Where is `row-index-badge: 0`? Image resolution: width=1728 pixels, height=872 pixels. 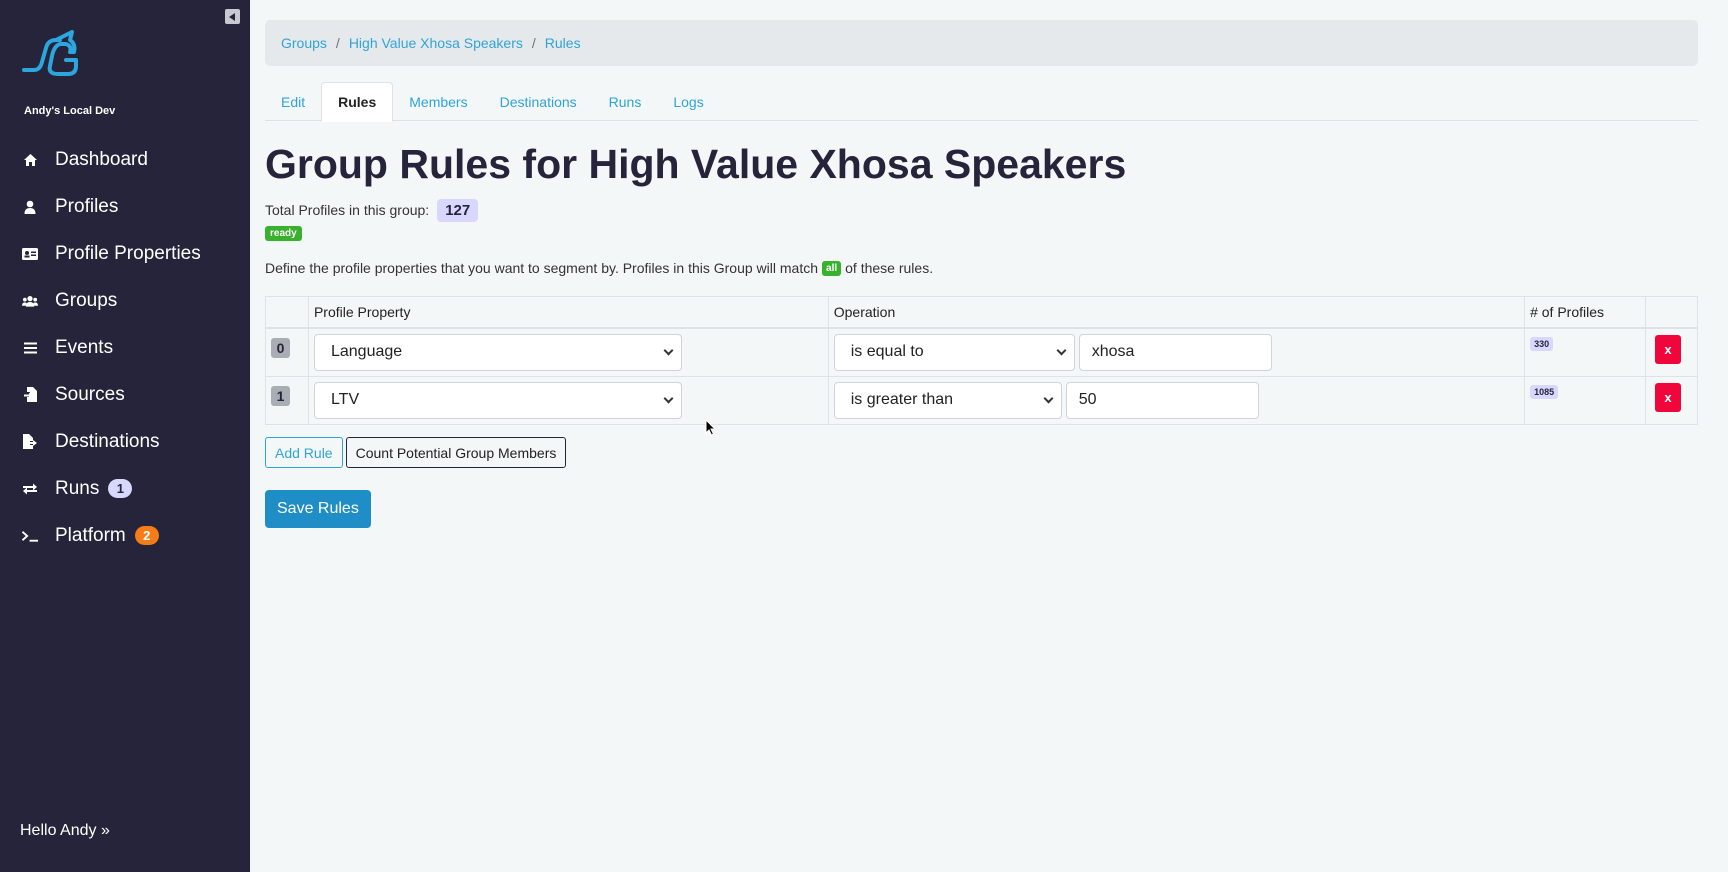 row-index-badge: 0 is located at coordinates (280, 347).